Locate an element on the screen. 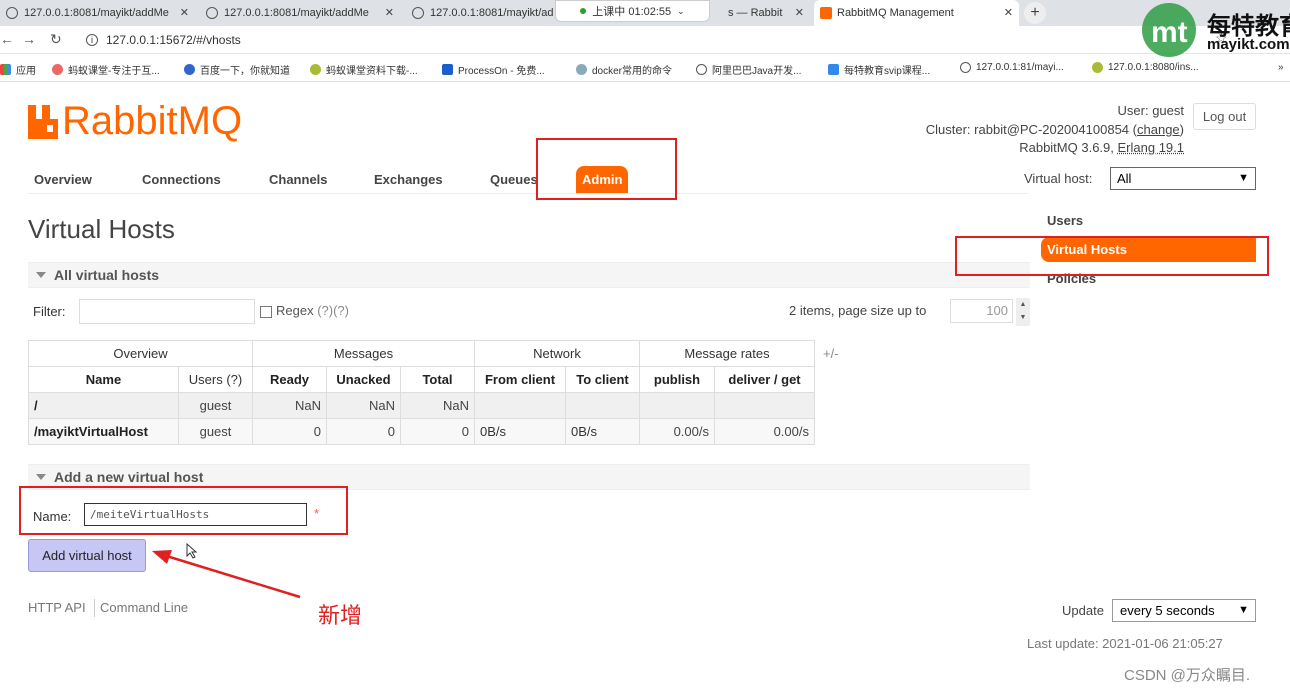 The image size is (1290, 692). column-header: Ready is located at coordinates (289, 379).